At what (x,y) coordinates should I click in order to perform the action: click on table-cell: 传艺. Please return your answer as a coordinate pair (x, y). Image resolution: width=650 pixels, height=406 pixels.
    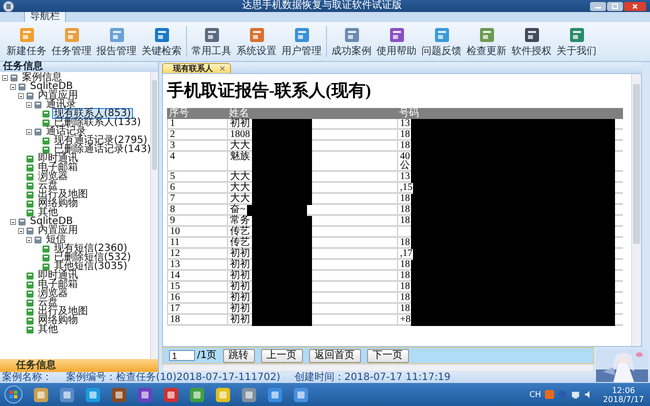
    Looking at the image, I should click on (240, 231).